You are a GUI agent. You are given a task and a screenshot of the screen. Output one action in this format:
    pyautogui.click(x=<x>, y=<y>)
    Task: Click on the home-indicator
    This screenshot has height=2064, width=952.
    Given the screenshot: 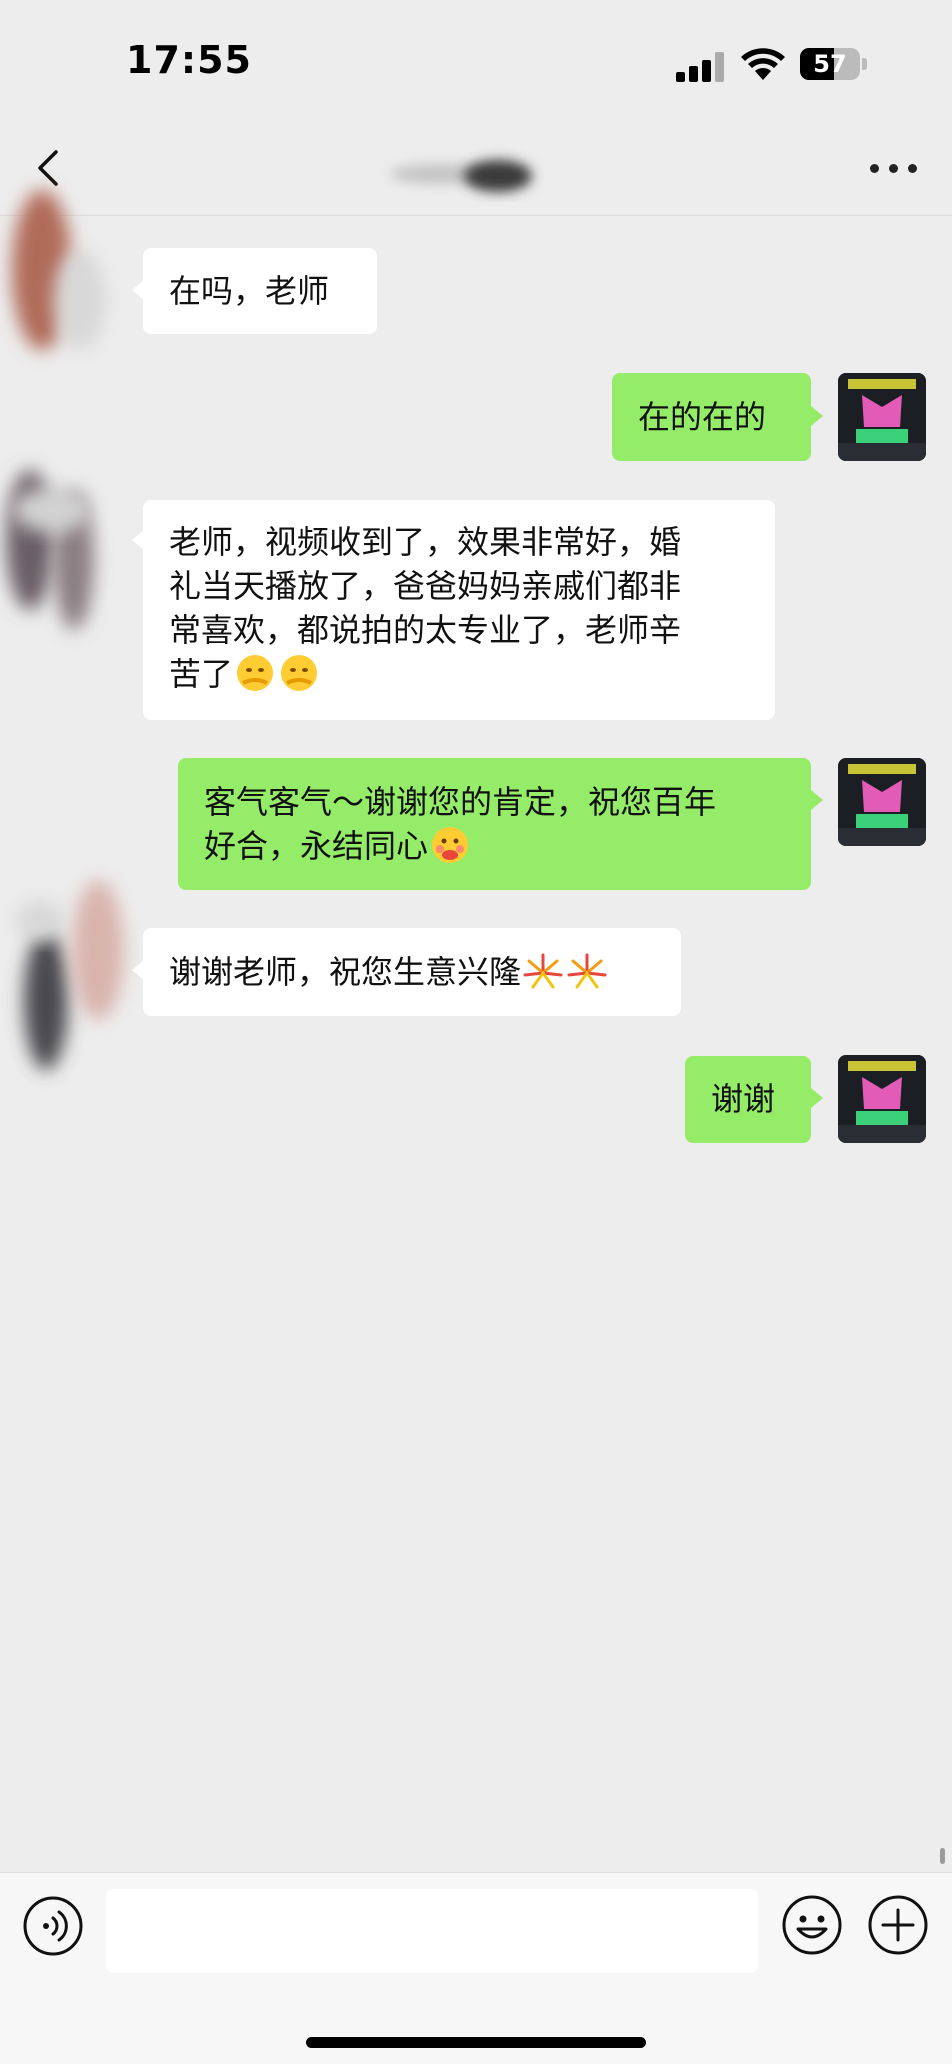 What is the action you would take?
    pyautogui.click(x=476, y=2042)
    